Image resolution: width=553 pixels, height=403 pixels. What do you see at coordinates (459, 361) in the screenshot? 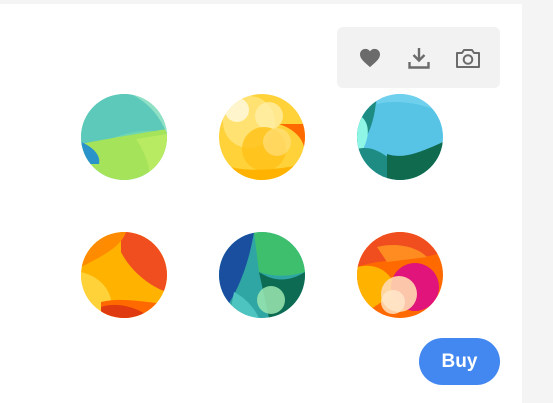
I see `buy-button: Buy` at bounding box center [459, 361].